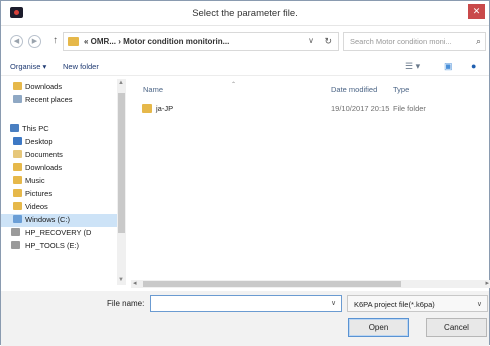 This screenshot has height=346, width=490. Describe the element at coordinates (121, 163) in the screenshot. I see `nav-scrollbar-thumb` at that location.